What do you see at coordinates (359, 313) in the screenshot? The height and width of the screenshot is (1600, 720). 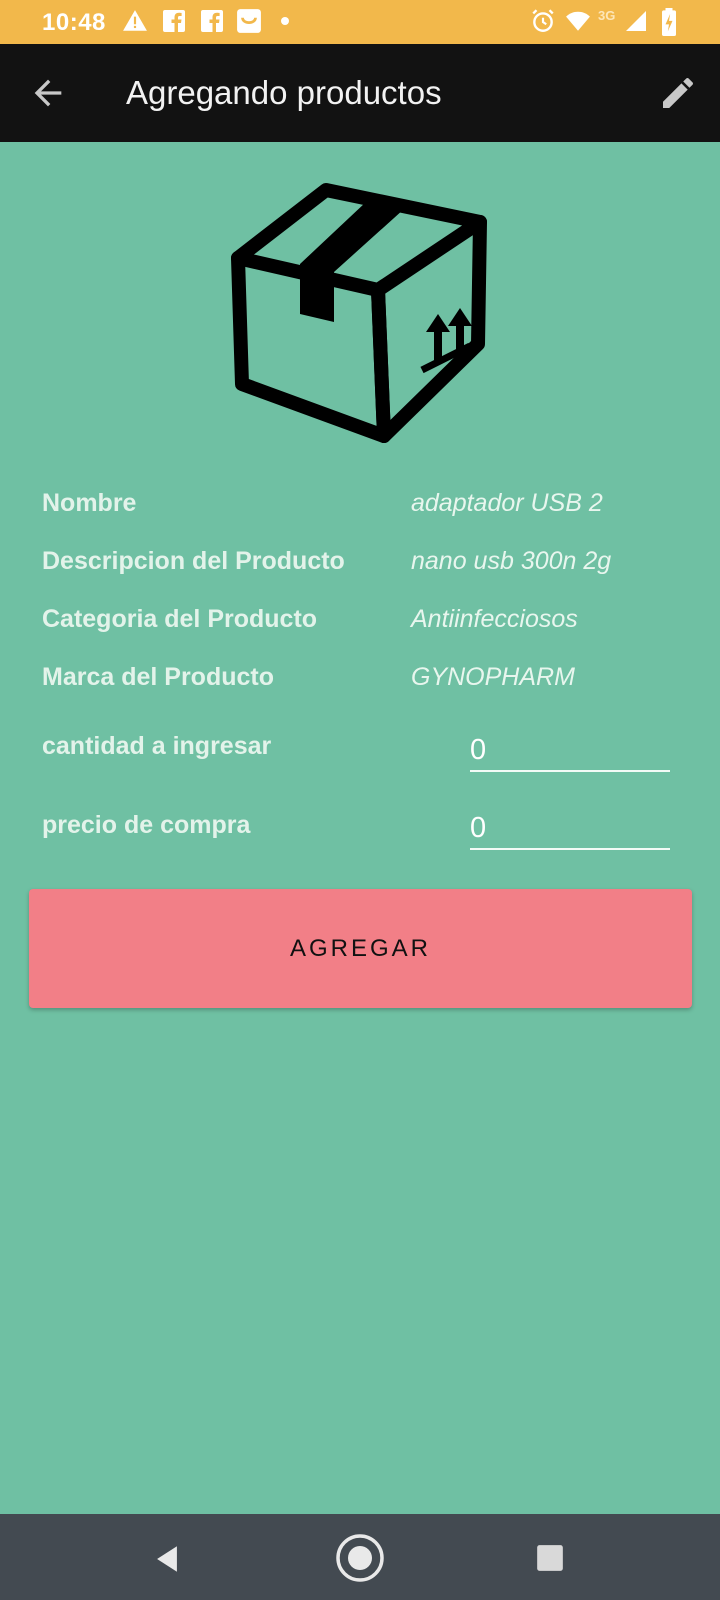 I see `cardboard-box-icon` at bounding box center [359, 313].